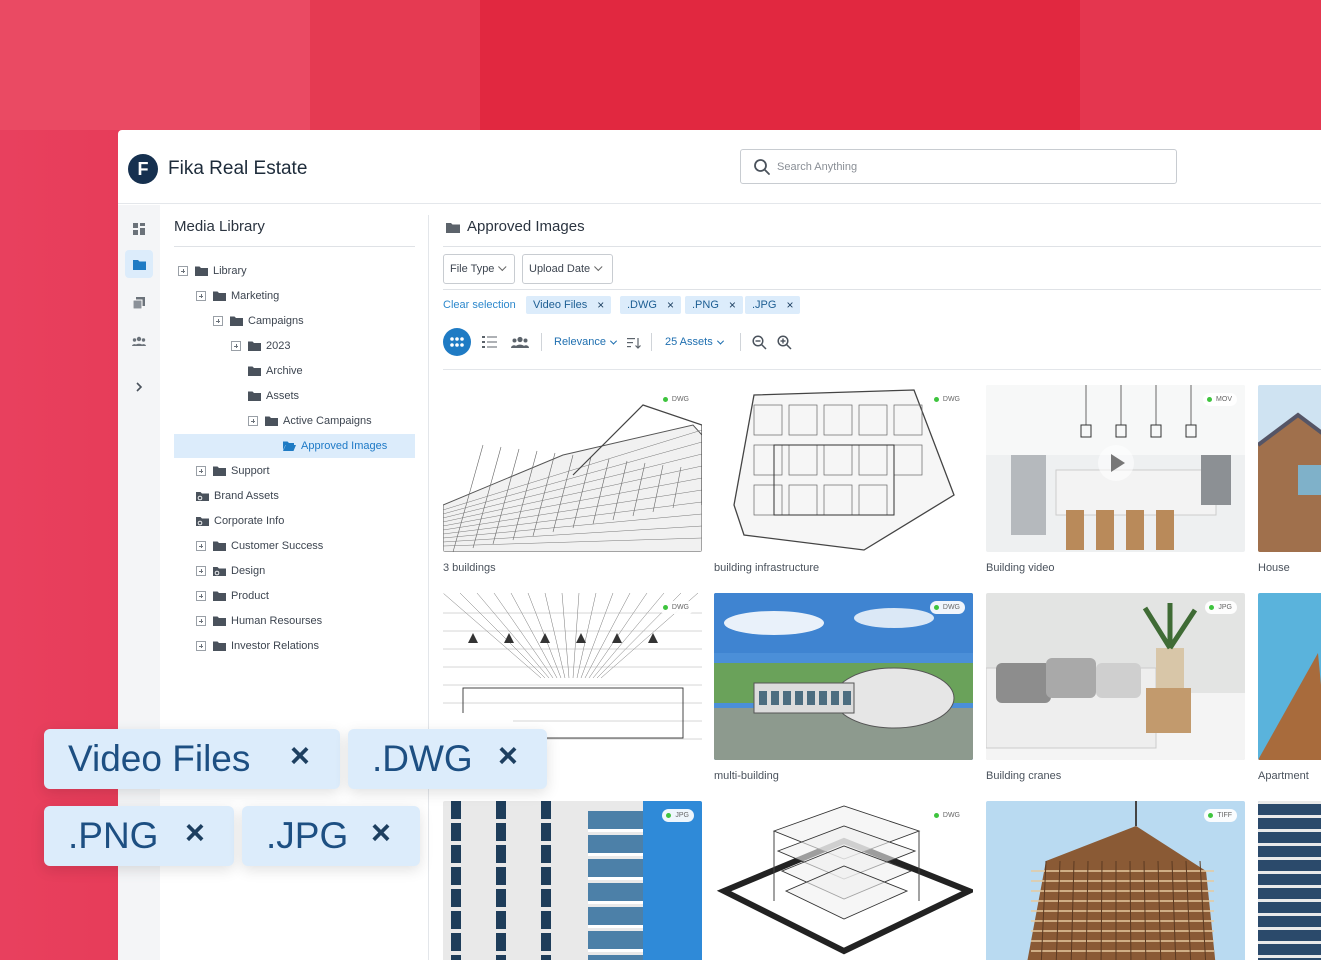 This screenshot has width=1321, height=960. What do you see at coordinates (634, 343) in the screenshot?
I see `sort-order-icon` at bounding box center [634, 343].